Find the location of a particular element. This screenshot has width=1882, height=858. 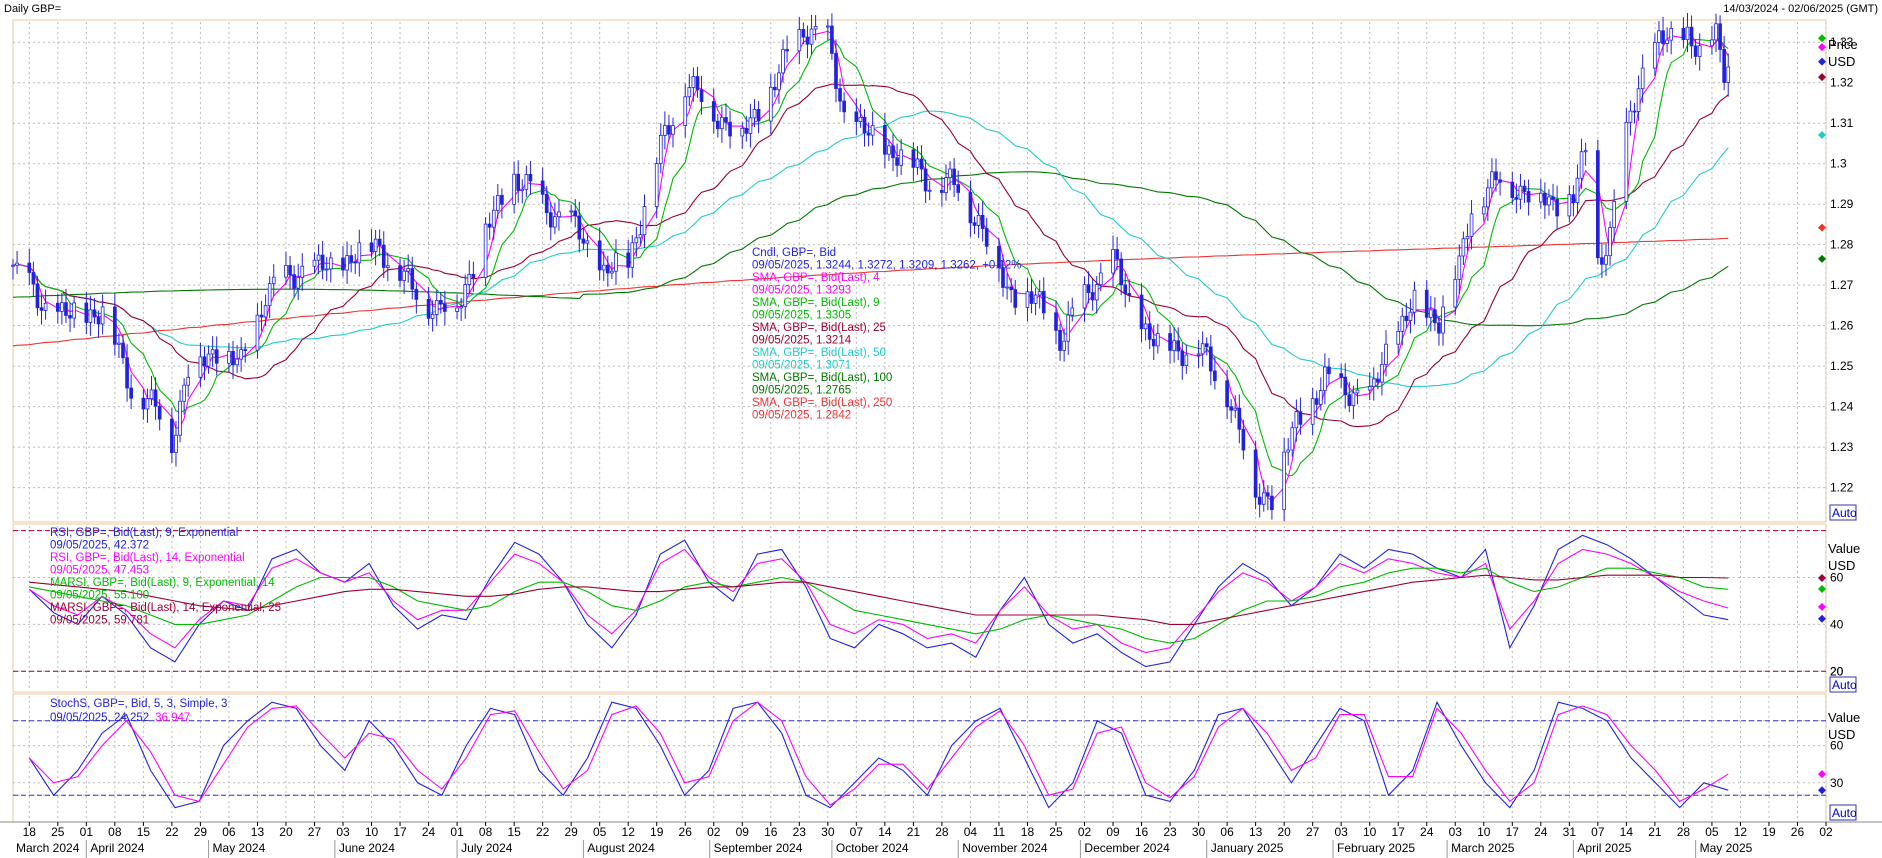

price-auto-button: Auto is located at coordinates (1843, 512).